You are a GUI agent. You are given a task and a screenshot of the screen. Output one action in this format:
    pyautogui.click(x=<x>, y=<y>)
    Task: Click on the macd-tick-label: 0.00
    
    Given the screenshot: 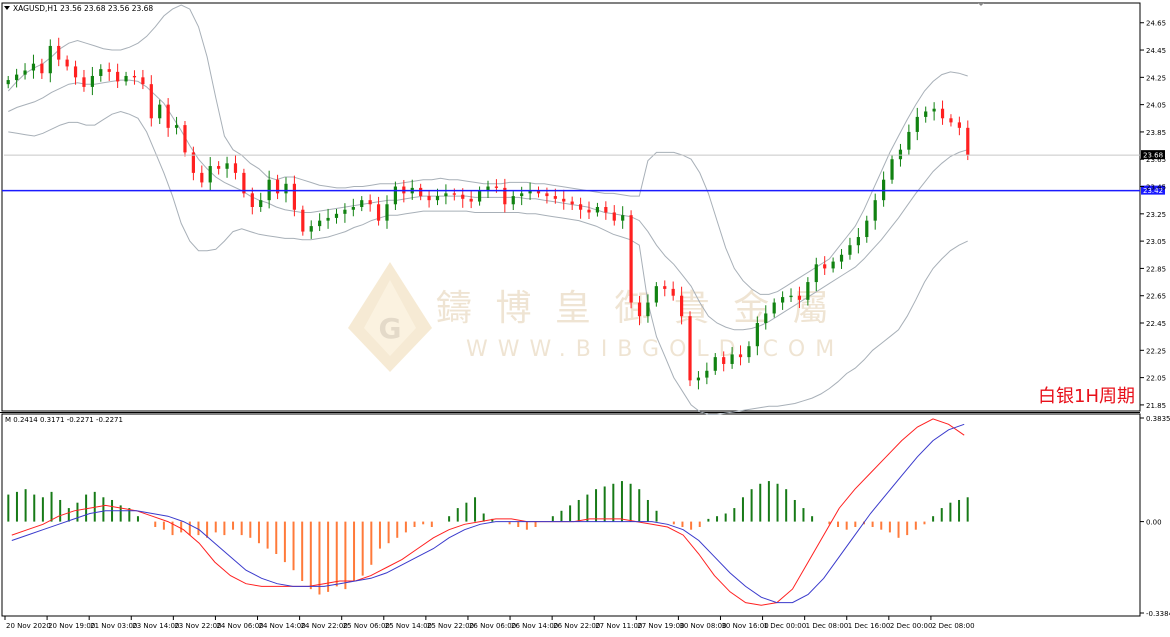 What is the action you would take?
    pyautogui.click(x=1154, y=523)
    